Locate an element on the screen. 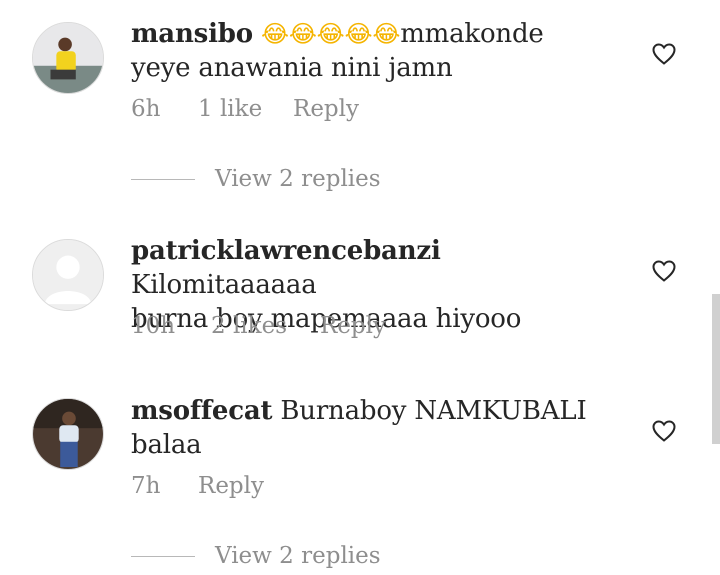  comment-likes: 1 like is located at coordinates (245, 109).